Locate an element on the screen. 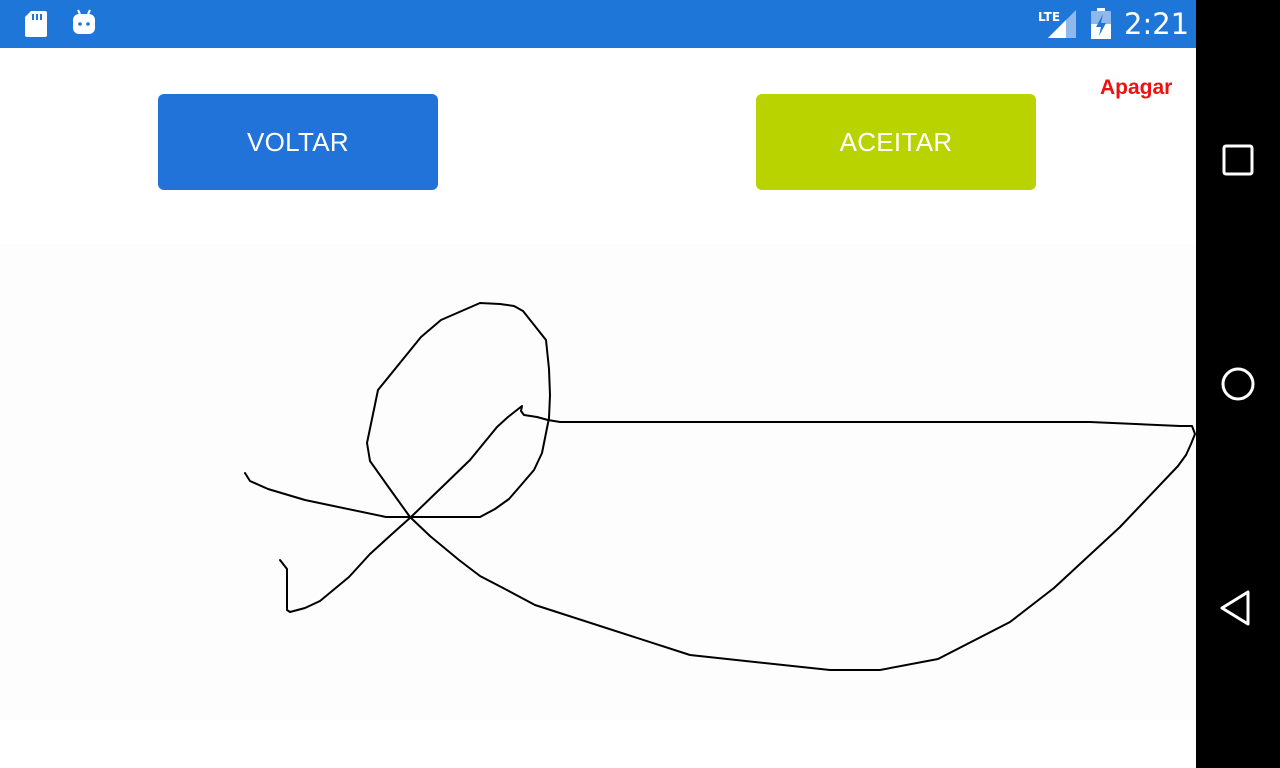 The width and height of the screenshot is (1280, 768). accept-button: ACEITAR is located at coordinates (896, 142).